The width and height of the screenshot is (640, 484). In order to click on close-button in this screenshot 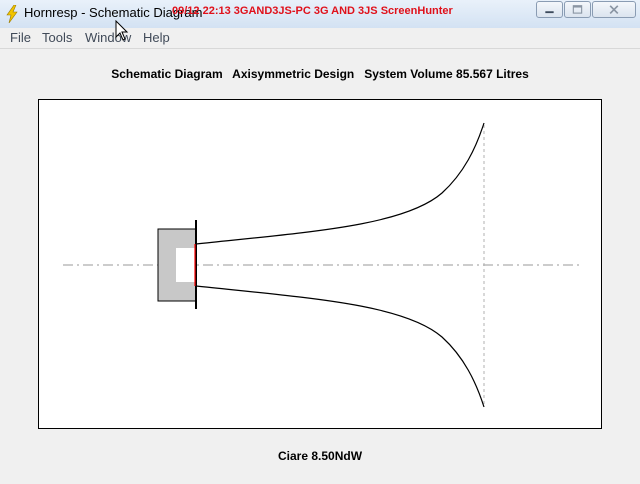, I will do `click(614, 9)`.